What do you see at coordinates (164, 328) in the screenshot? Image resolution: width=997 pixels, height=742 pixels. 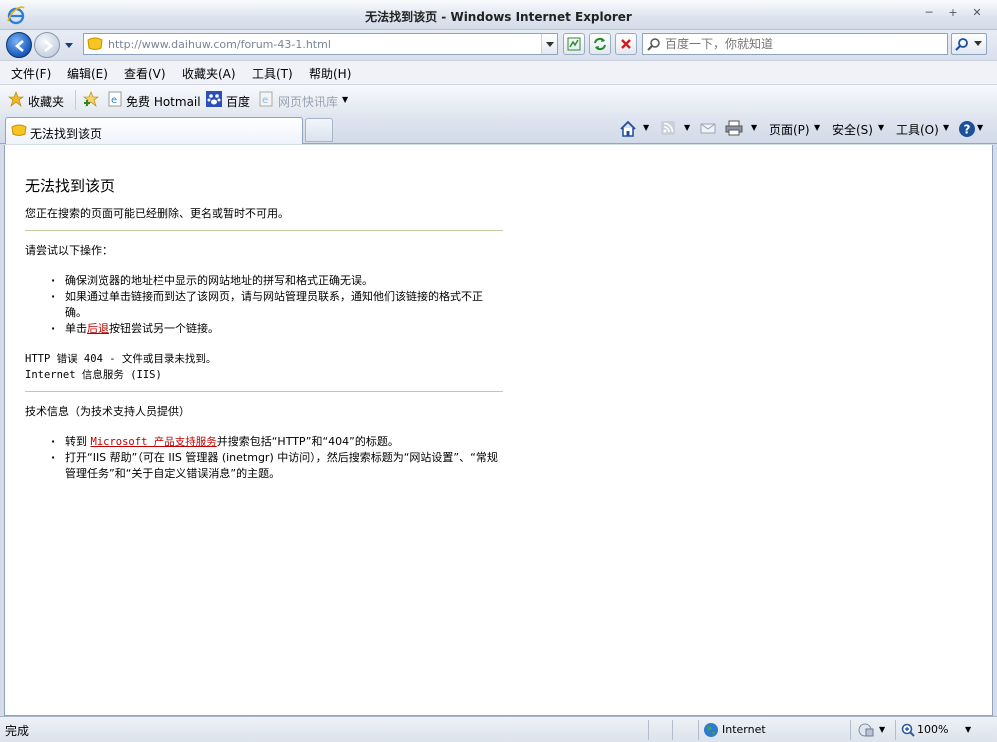 I see `back-suffix: 按钮尝试另一个链接。` at bounding box center [164, 328].